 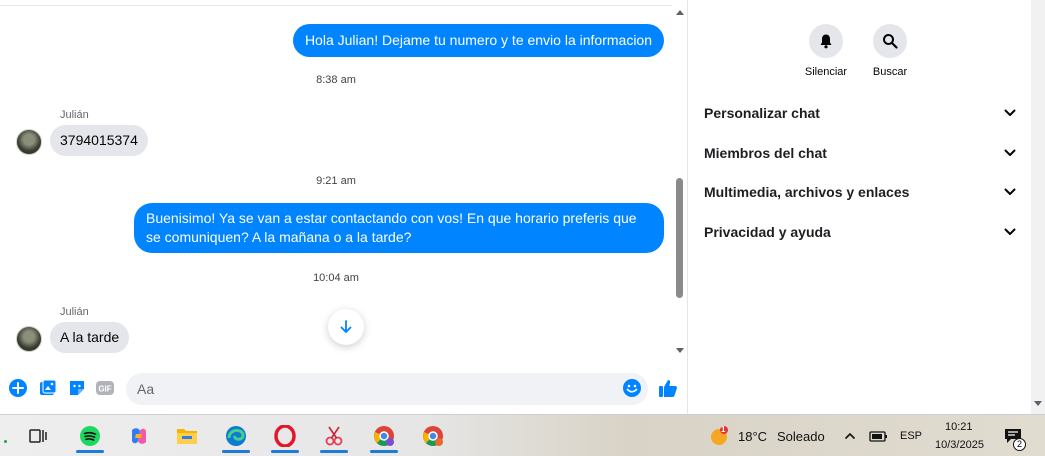 What do you see at coordinates (860, 232) in the screenshot?
I see `section-privacy-help: Privacidad y ayuda` at bounding box center [860, 232].